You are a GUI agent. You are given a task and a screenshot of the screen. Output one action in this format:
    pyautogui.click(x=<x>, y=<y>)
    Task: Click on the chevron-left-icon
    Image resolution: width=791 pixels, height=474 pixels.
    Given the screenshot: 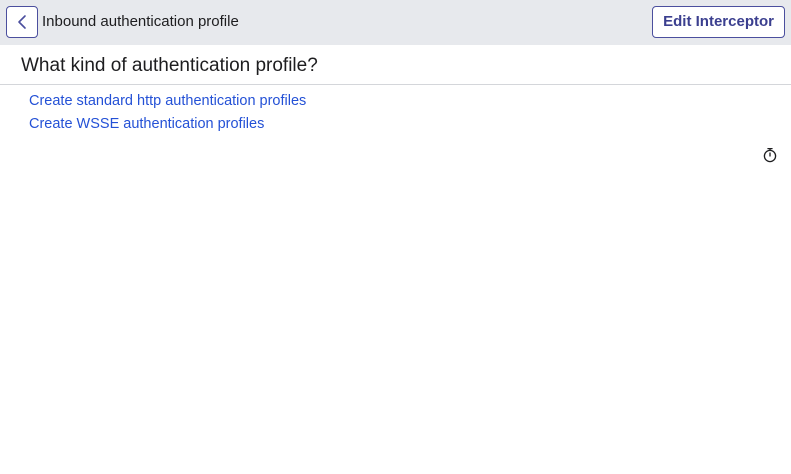 What is the action you would take?
    pyautogui.click(x=22, y=22)
    